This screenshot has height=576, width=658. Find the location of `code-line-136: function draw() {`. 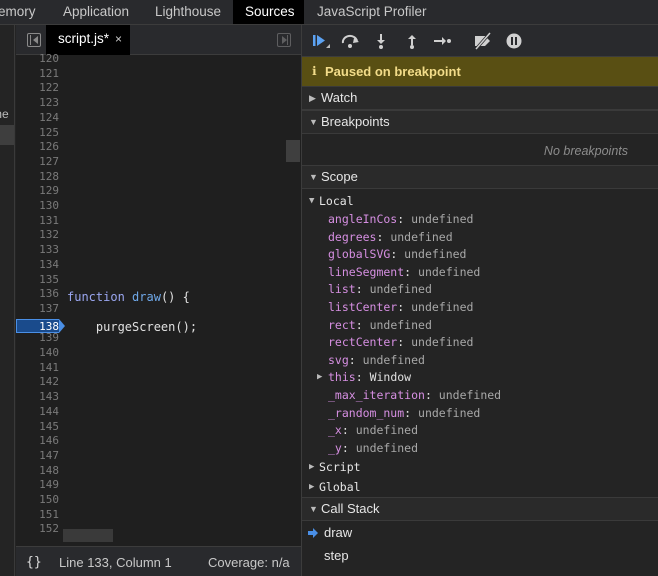

code-line-136: function draw() { is located at coordinates (128, 297).